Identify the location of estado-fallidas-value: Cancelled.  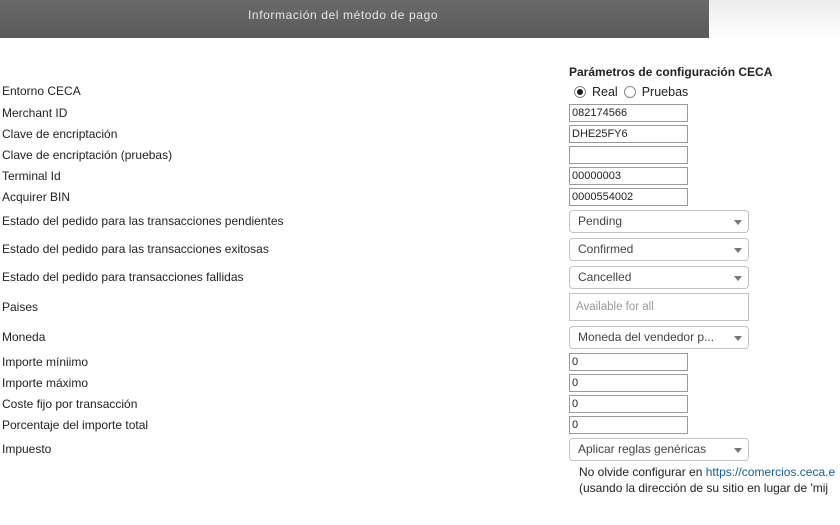
(605, 277).